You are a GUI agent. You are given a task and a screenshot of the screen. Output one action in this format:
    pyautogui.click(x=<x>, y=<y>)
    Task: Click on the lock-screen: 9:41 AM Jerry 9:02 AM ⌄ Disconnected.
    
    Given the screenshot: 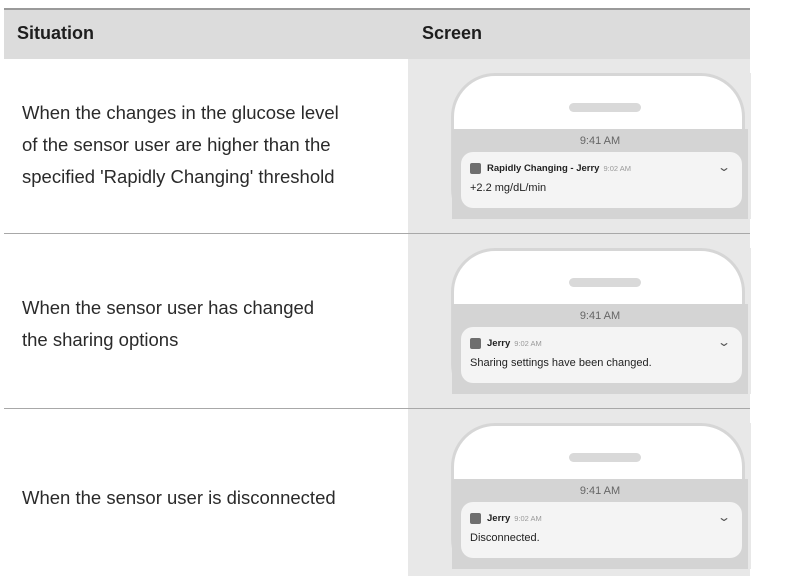 What is the action you would take?
    pyautogui.click(x=600, y=524)
    